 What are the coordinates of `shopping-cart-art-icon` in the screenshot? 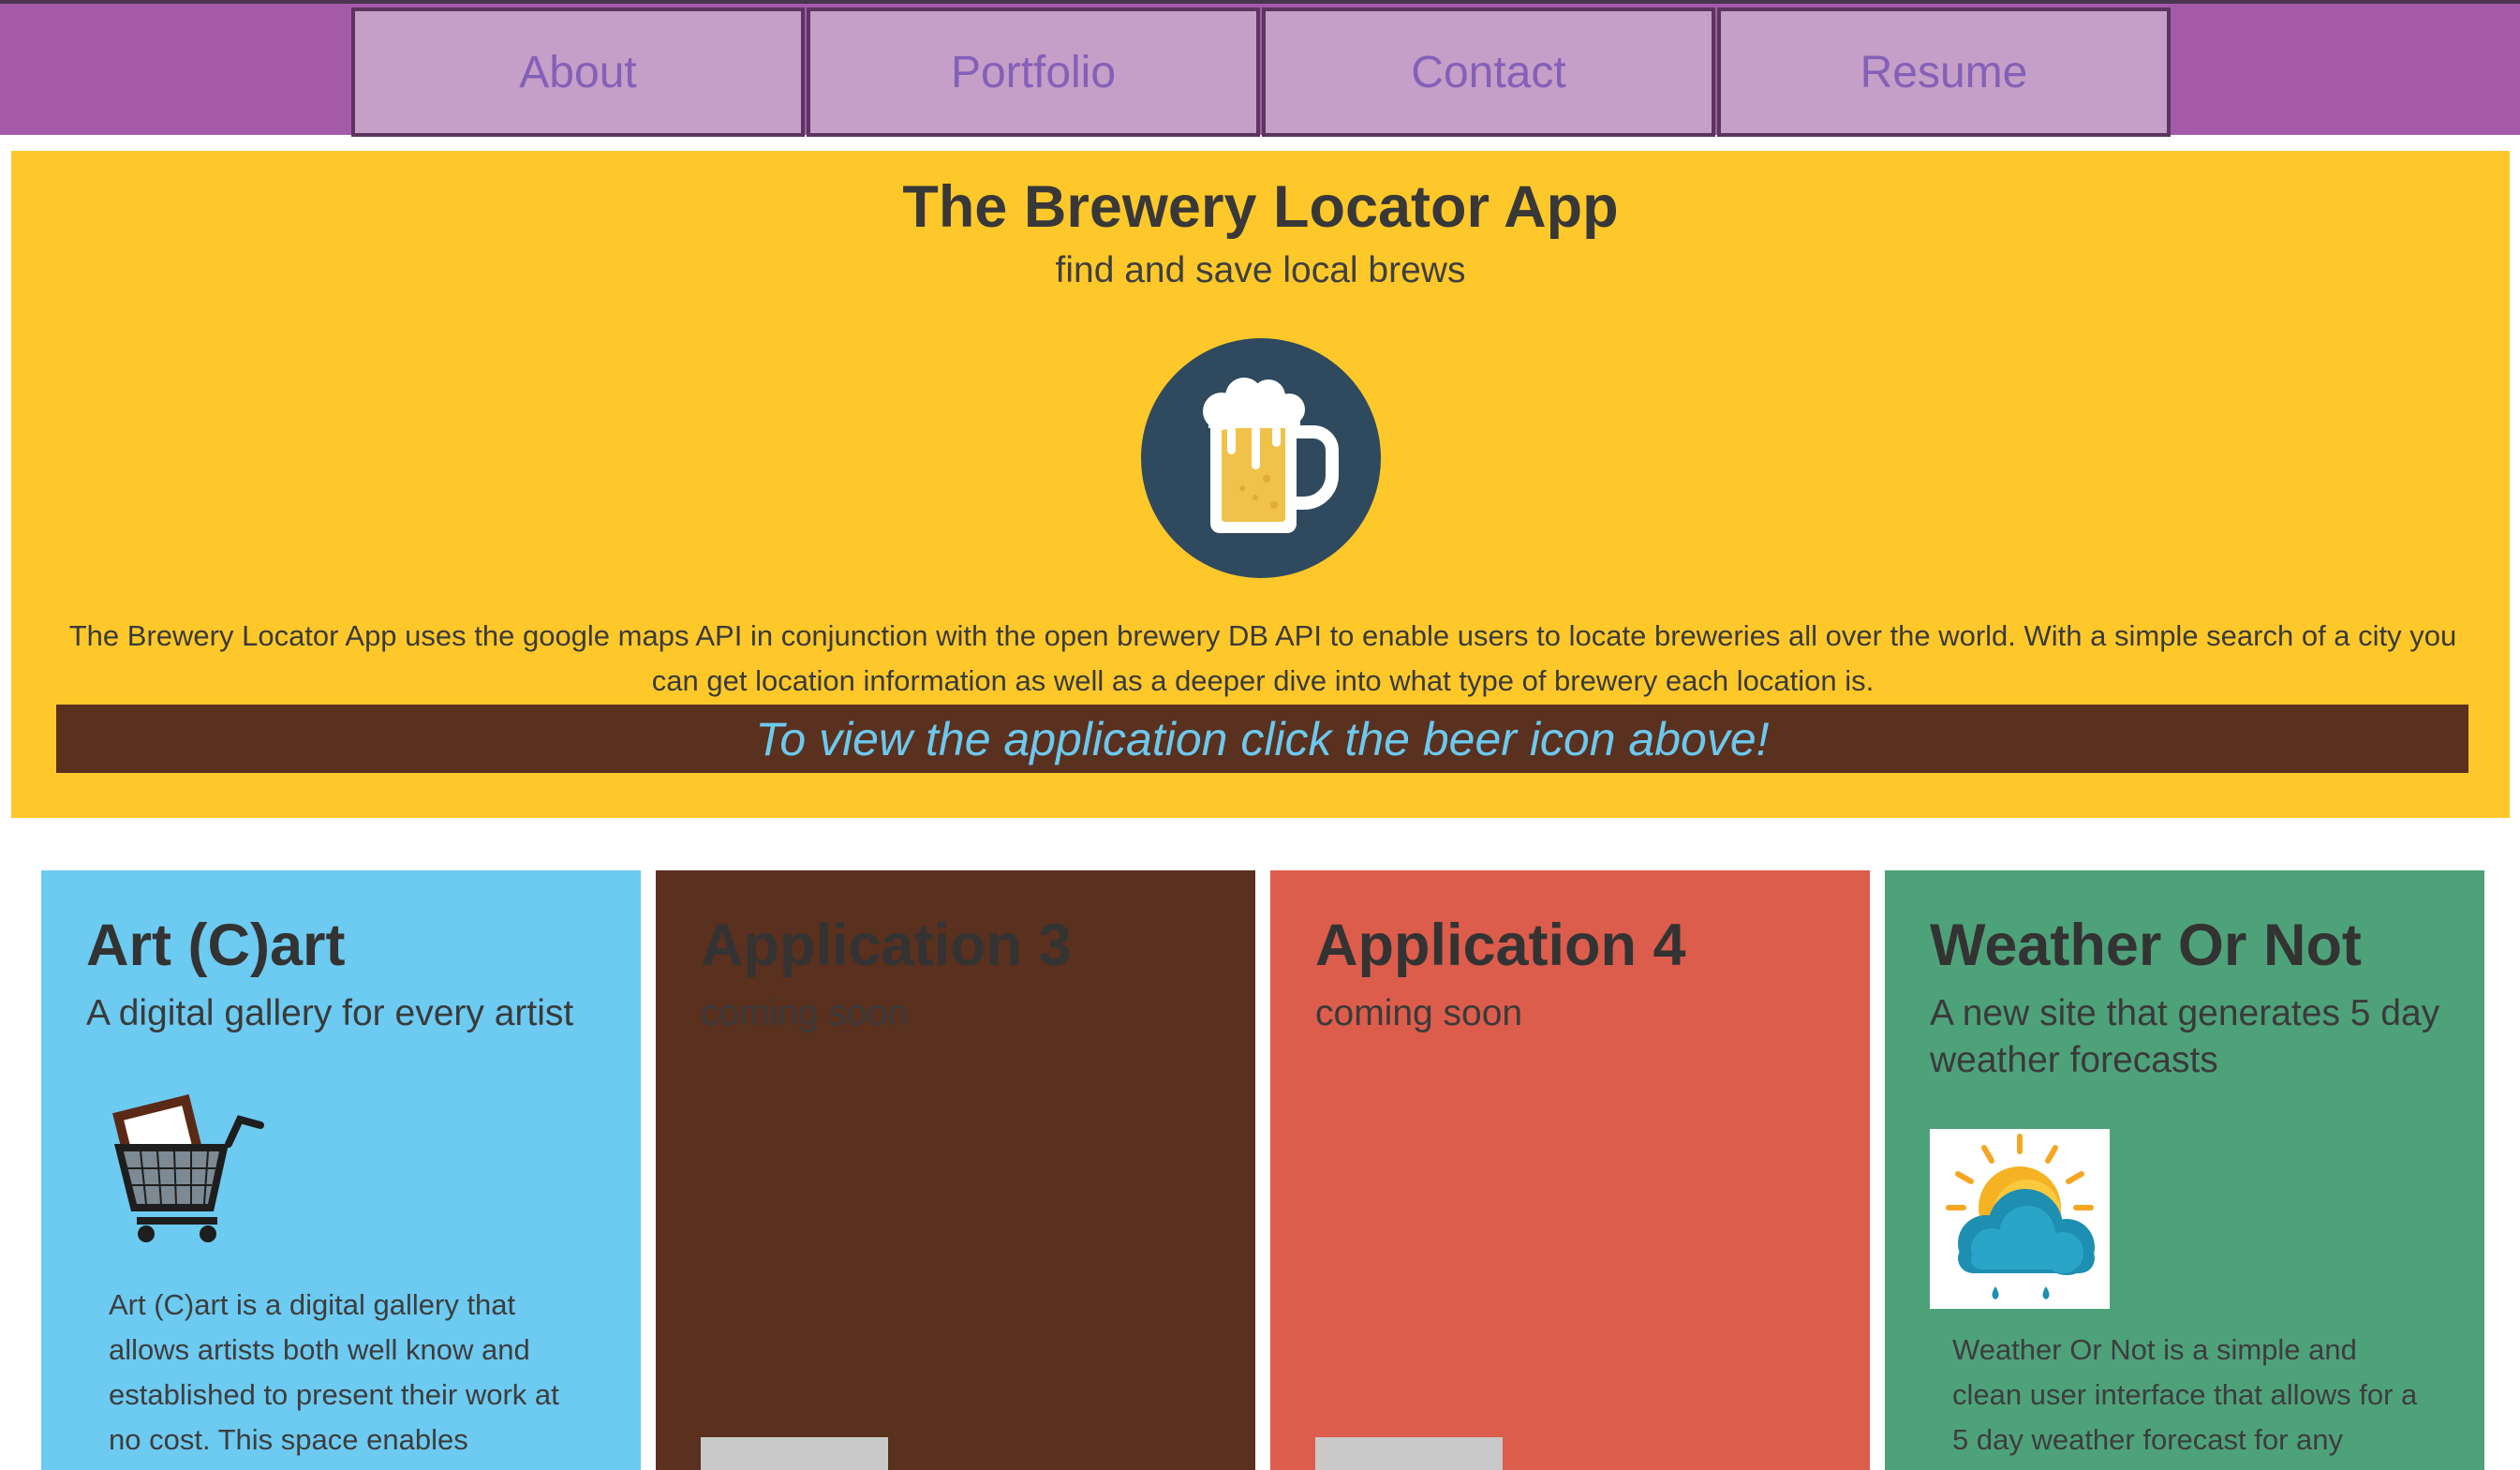 It's located at (187, 1166).